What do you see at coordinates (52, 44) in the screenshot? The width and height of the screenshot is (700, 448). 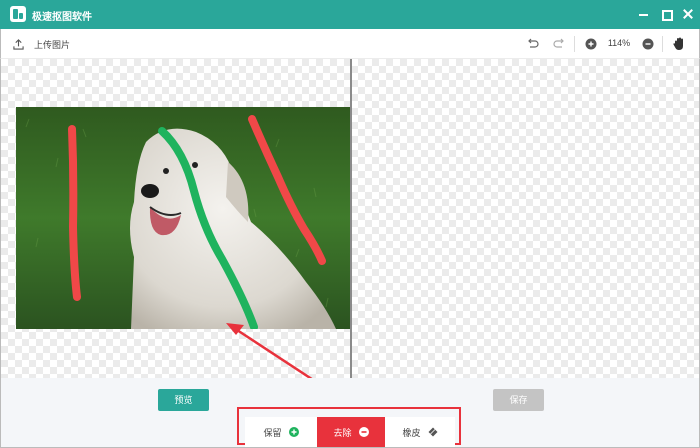 I see `upload-label: 上传图片` at bounding box center [52, 44].